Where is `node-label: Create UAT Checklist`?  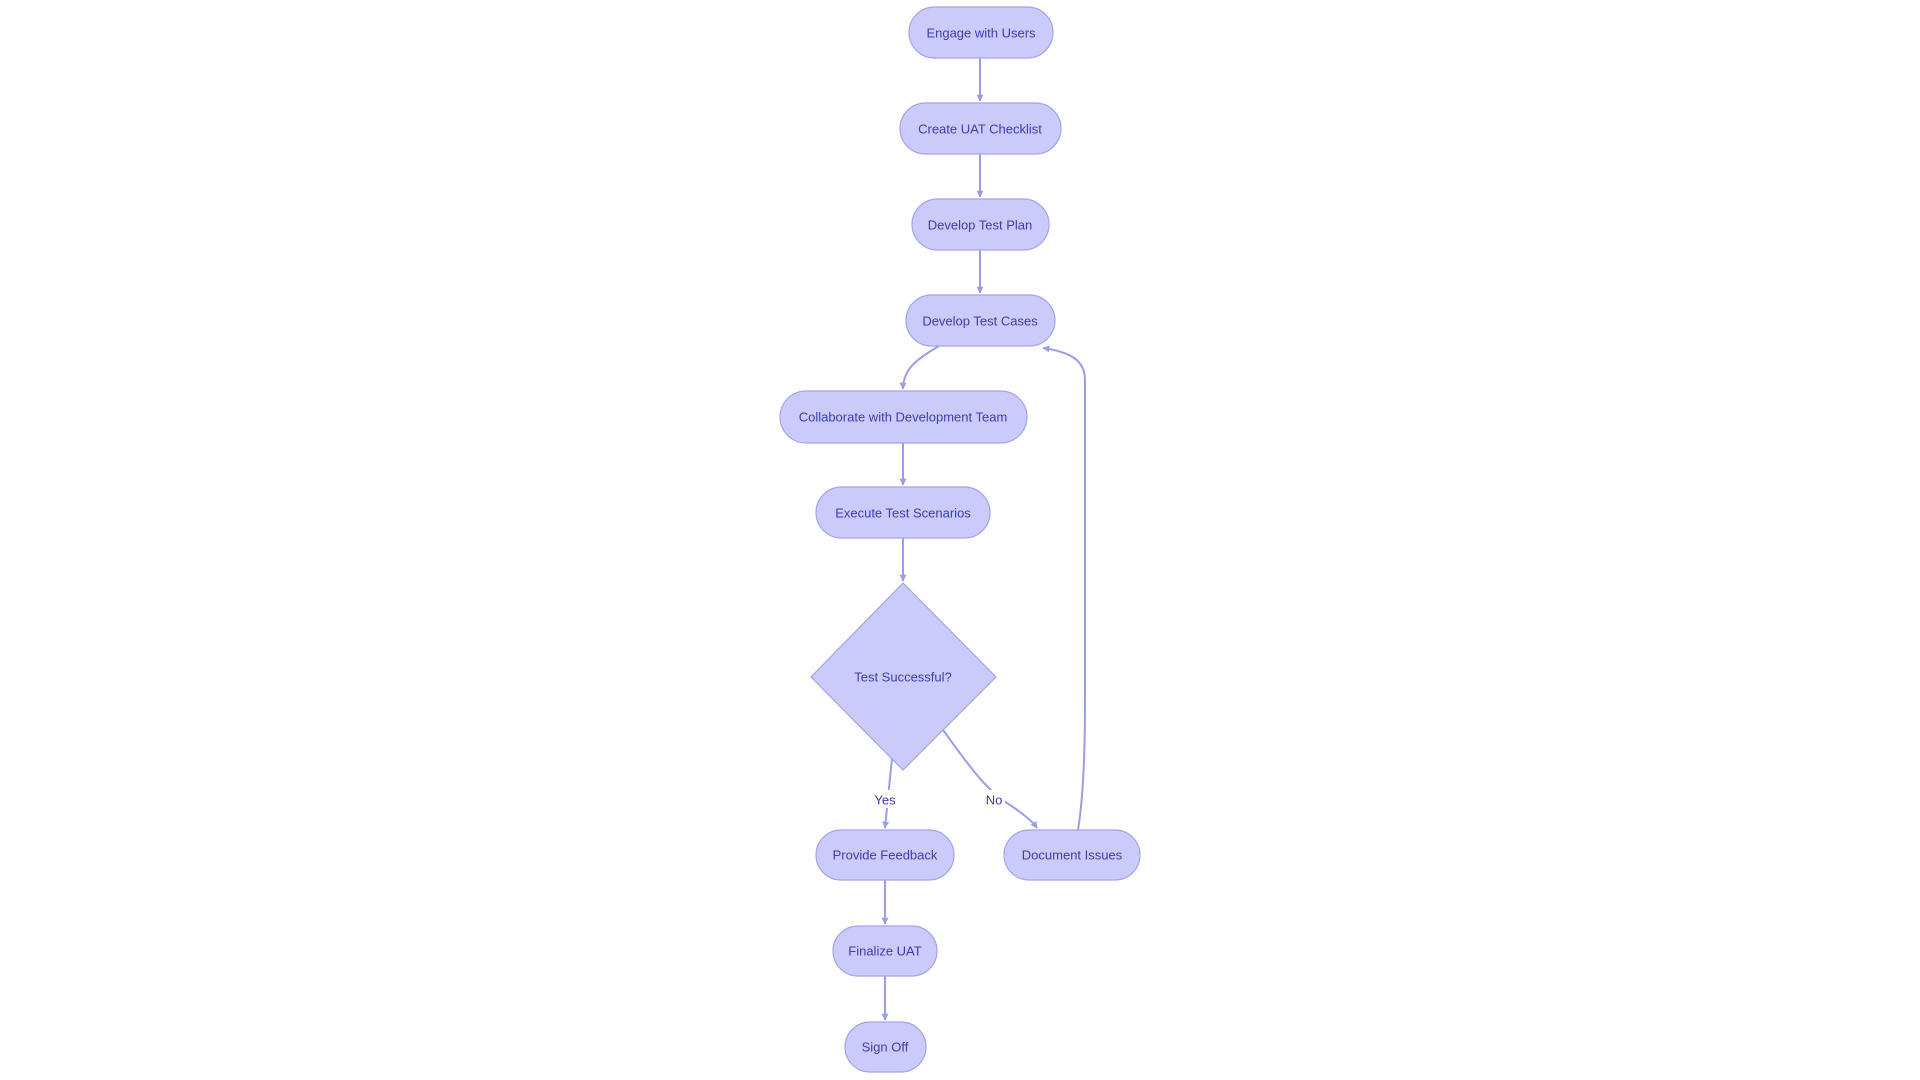 node-label: Create UAT Checklist is located at coordinates (980, 129).